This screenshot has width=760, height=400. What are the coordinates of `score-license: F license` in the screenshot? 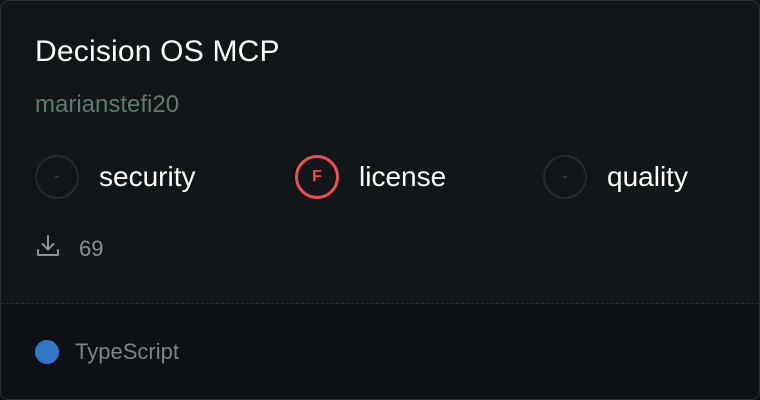 It's located at (370, 177).